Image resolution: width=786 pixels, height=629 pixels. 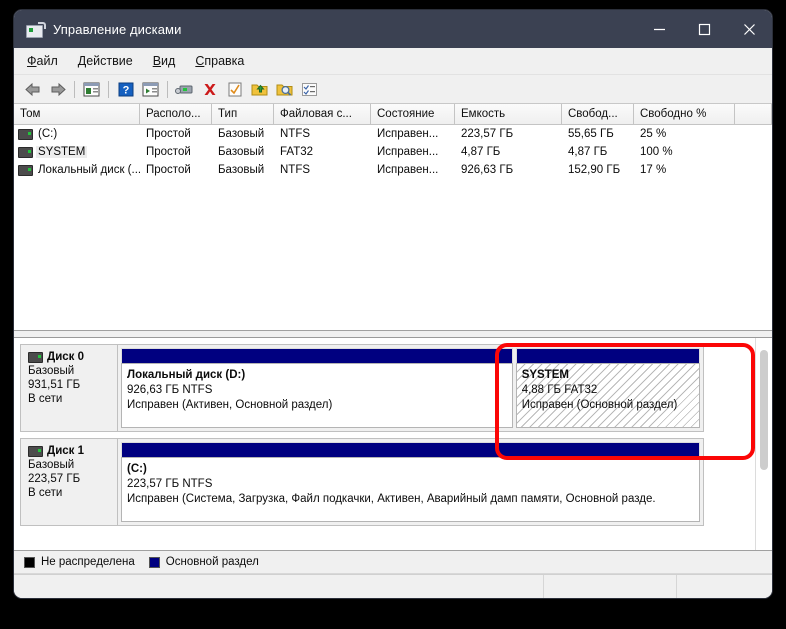 I want to click on check-icon, so click(x=234, y=89).